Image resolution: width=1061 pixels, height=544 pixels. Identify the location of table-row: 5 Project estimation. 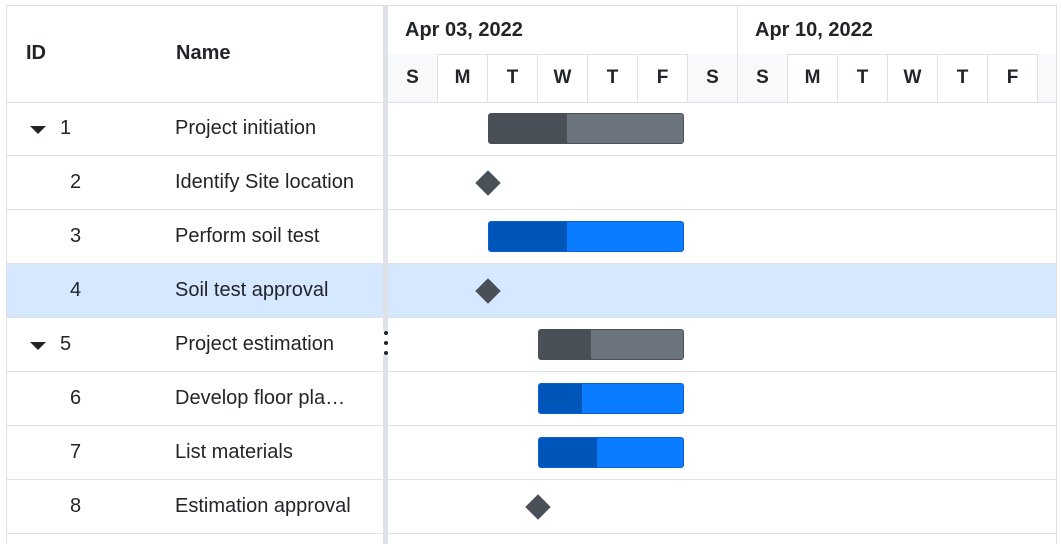
(195, 345).